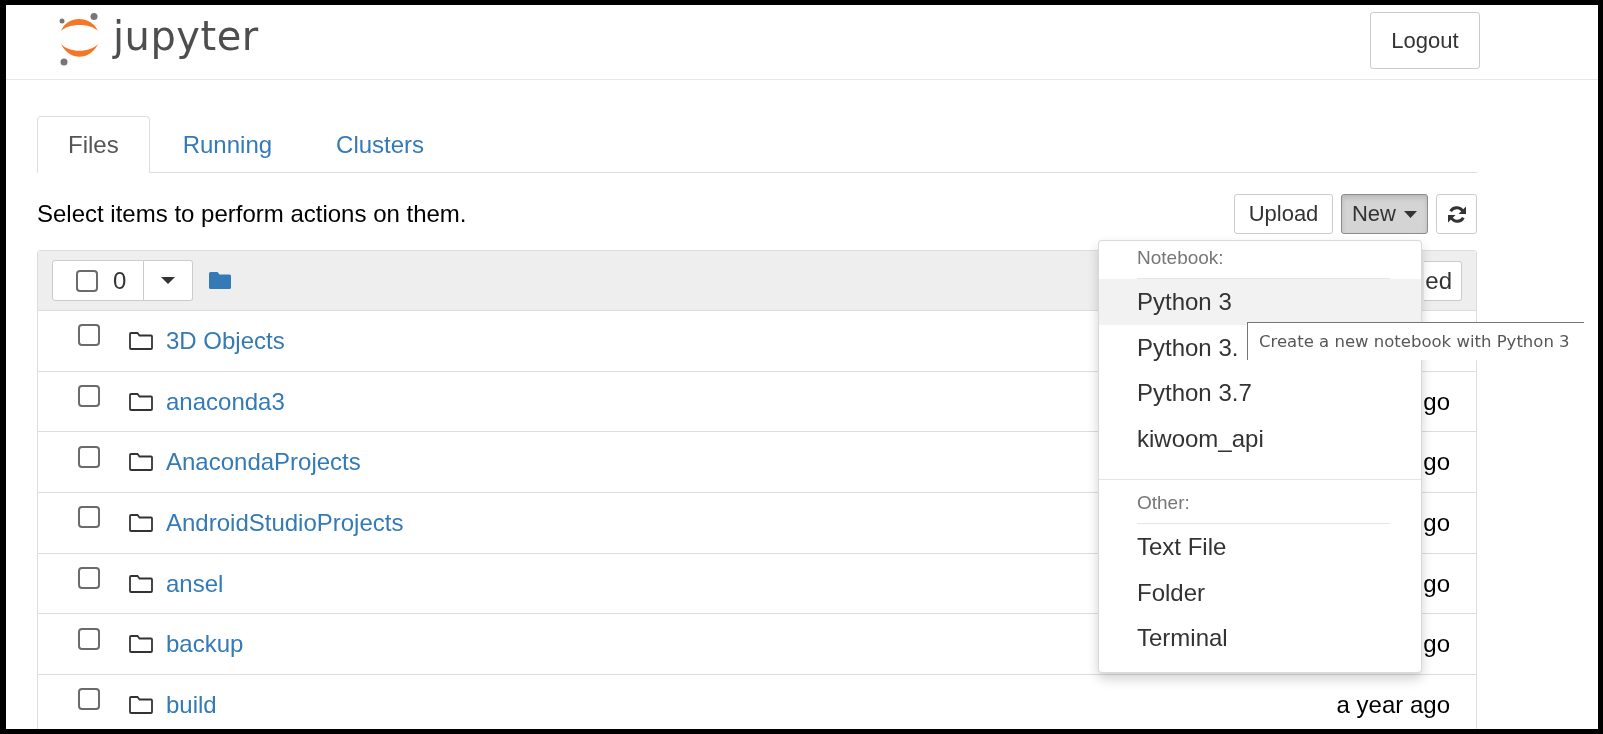  I want to click on select-all-button: 0, so click(98, 280).